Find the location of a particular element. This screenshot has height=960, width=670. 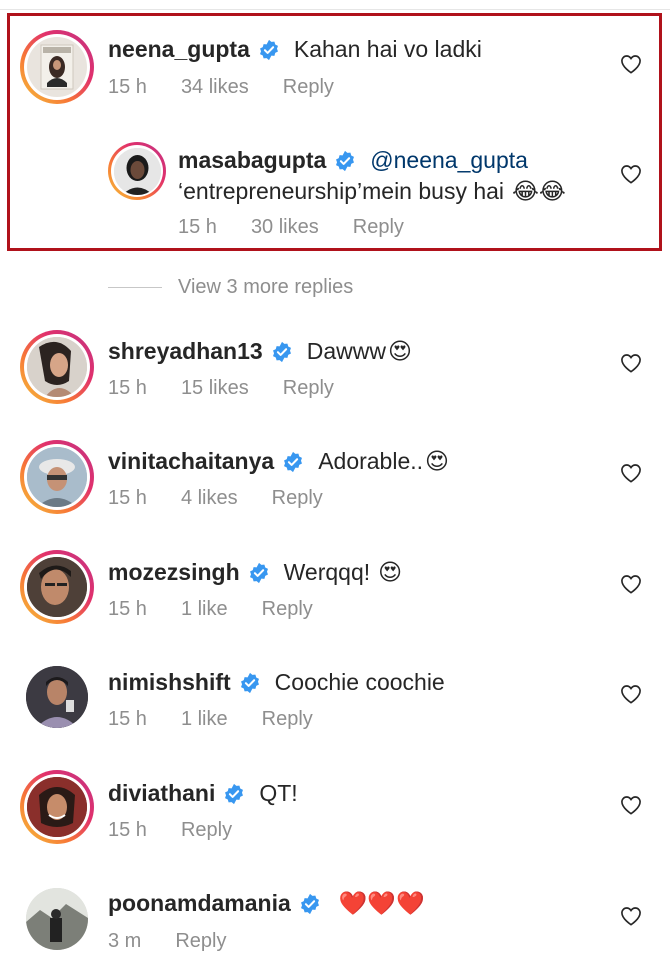

username: nimishshift is located at coordinates (169, 682).